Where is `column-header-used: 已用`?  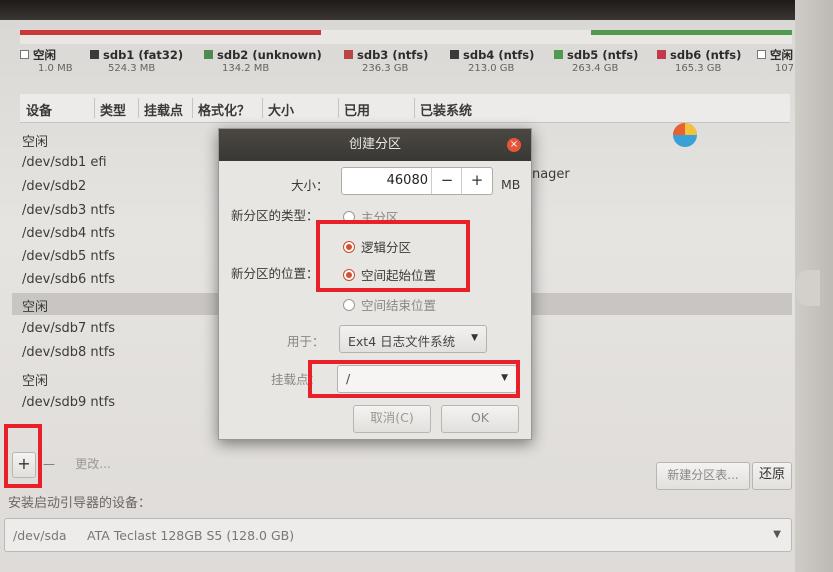 column-header-used: 已用 is located at coordinates (357, 109).